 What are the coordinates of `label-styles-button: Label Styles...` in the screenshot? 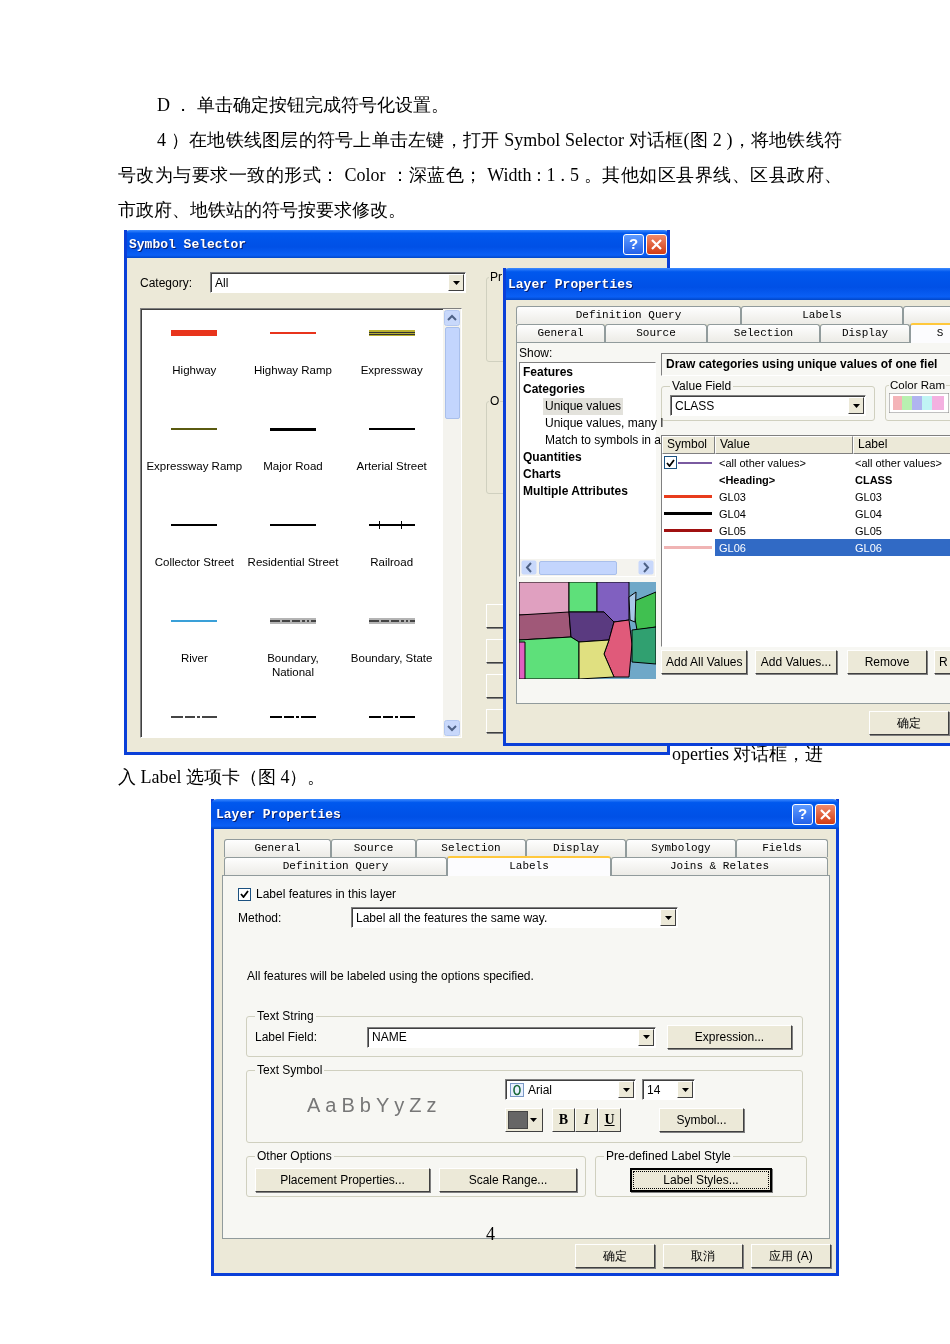 It's located at (701, 1180).